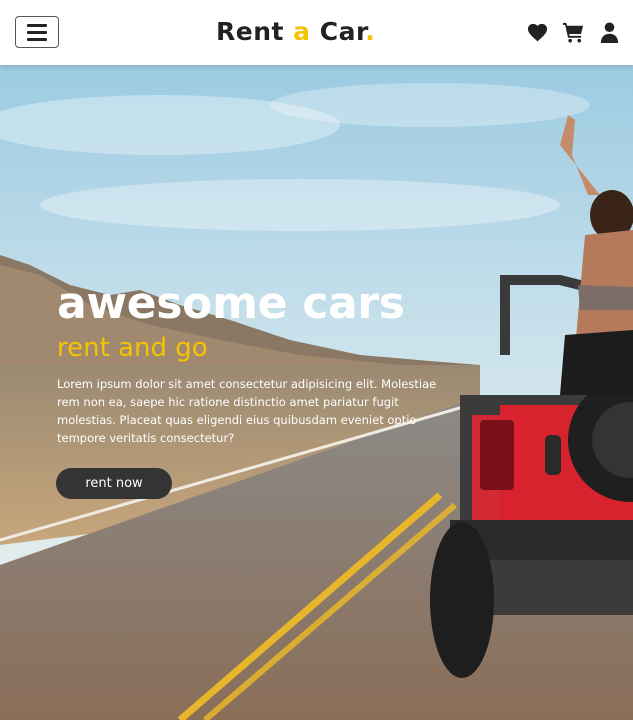  I want to click on brand-text-pre: Rent, so click(255, 31).